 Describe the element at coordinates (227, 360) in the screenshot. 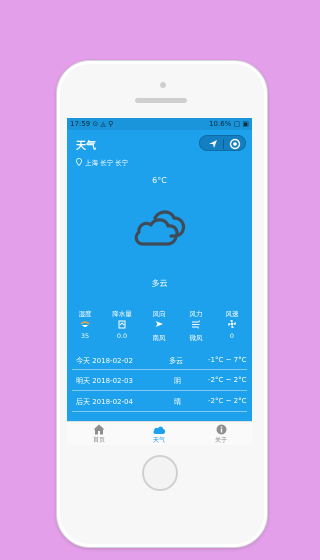

I see `forecast-range: -1°C ~ 7°C` at that location.